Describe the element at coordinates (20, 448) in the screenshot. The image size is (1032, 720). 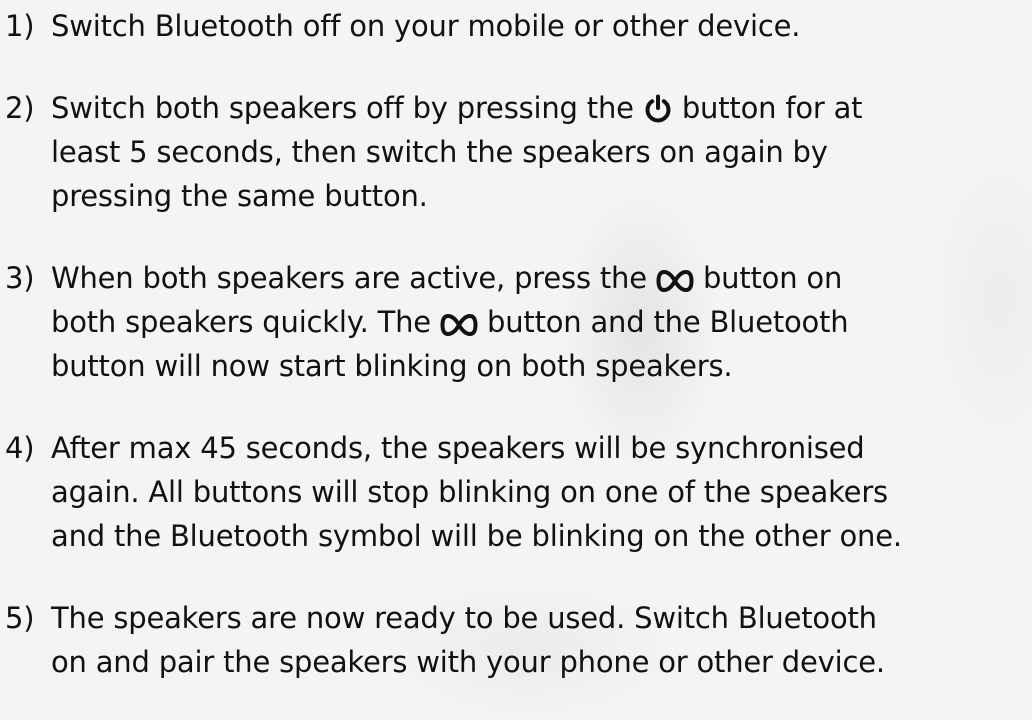
I see `step-number: 4)` at that location.